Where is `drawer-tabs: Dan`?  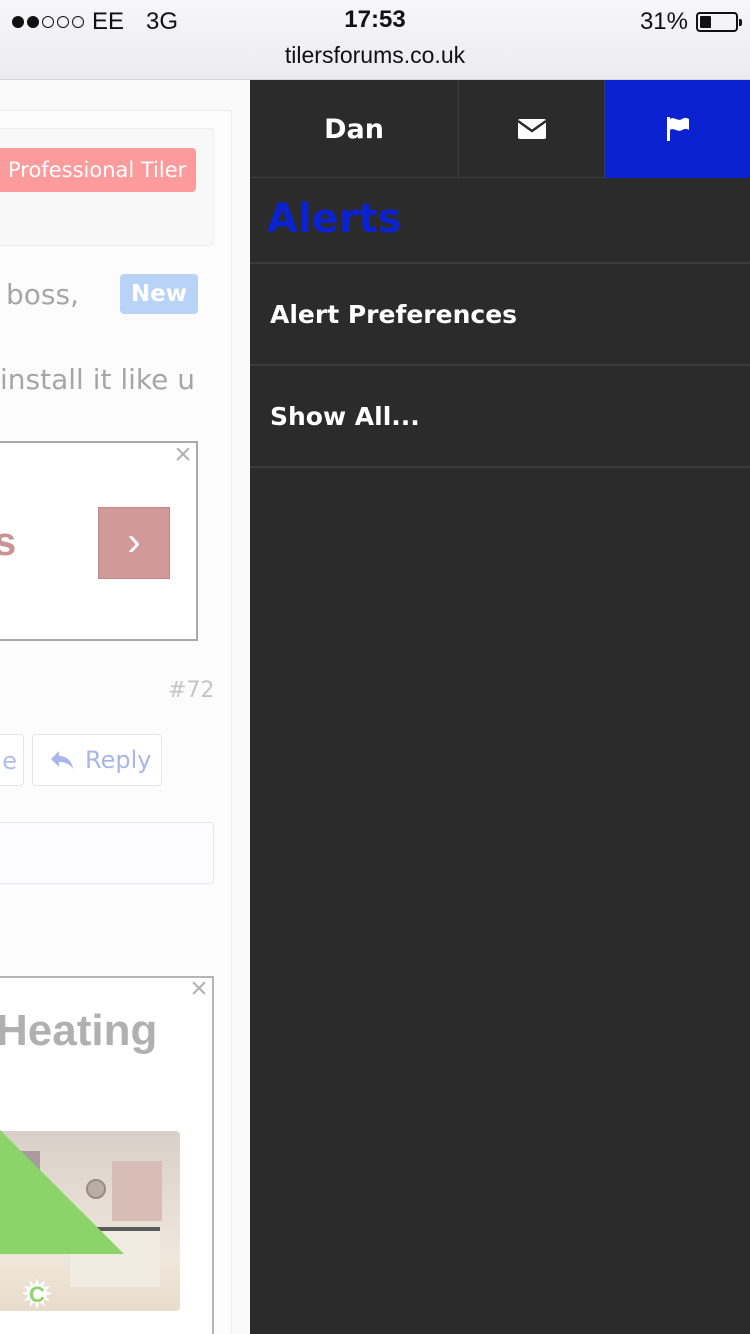
drawer-tabs: Dan is located at coordinates (500, 129).